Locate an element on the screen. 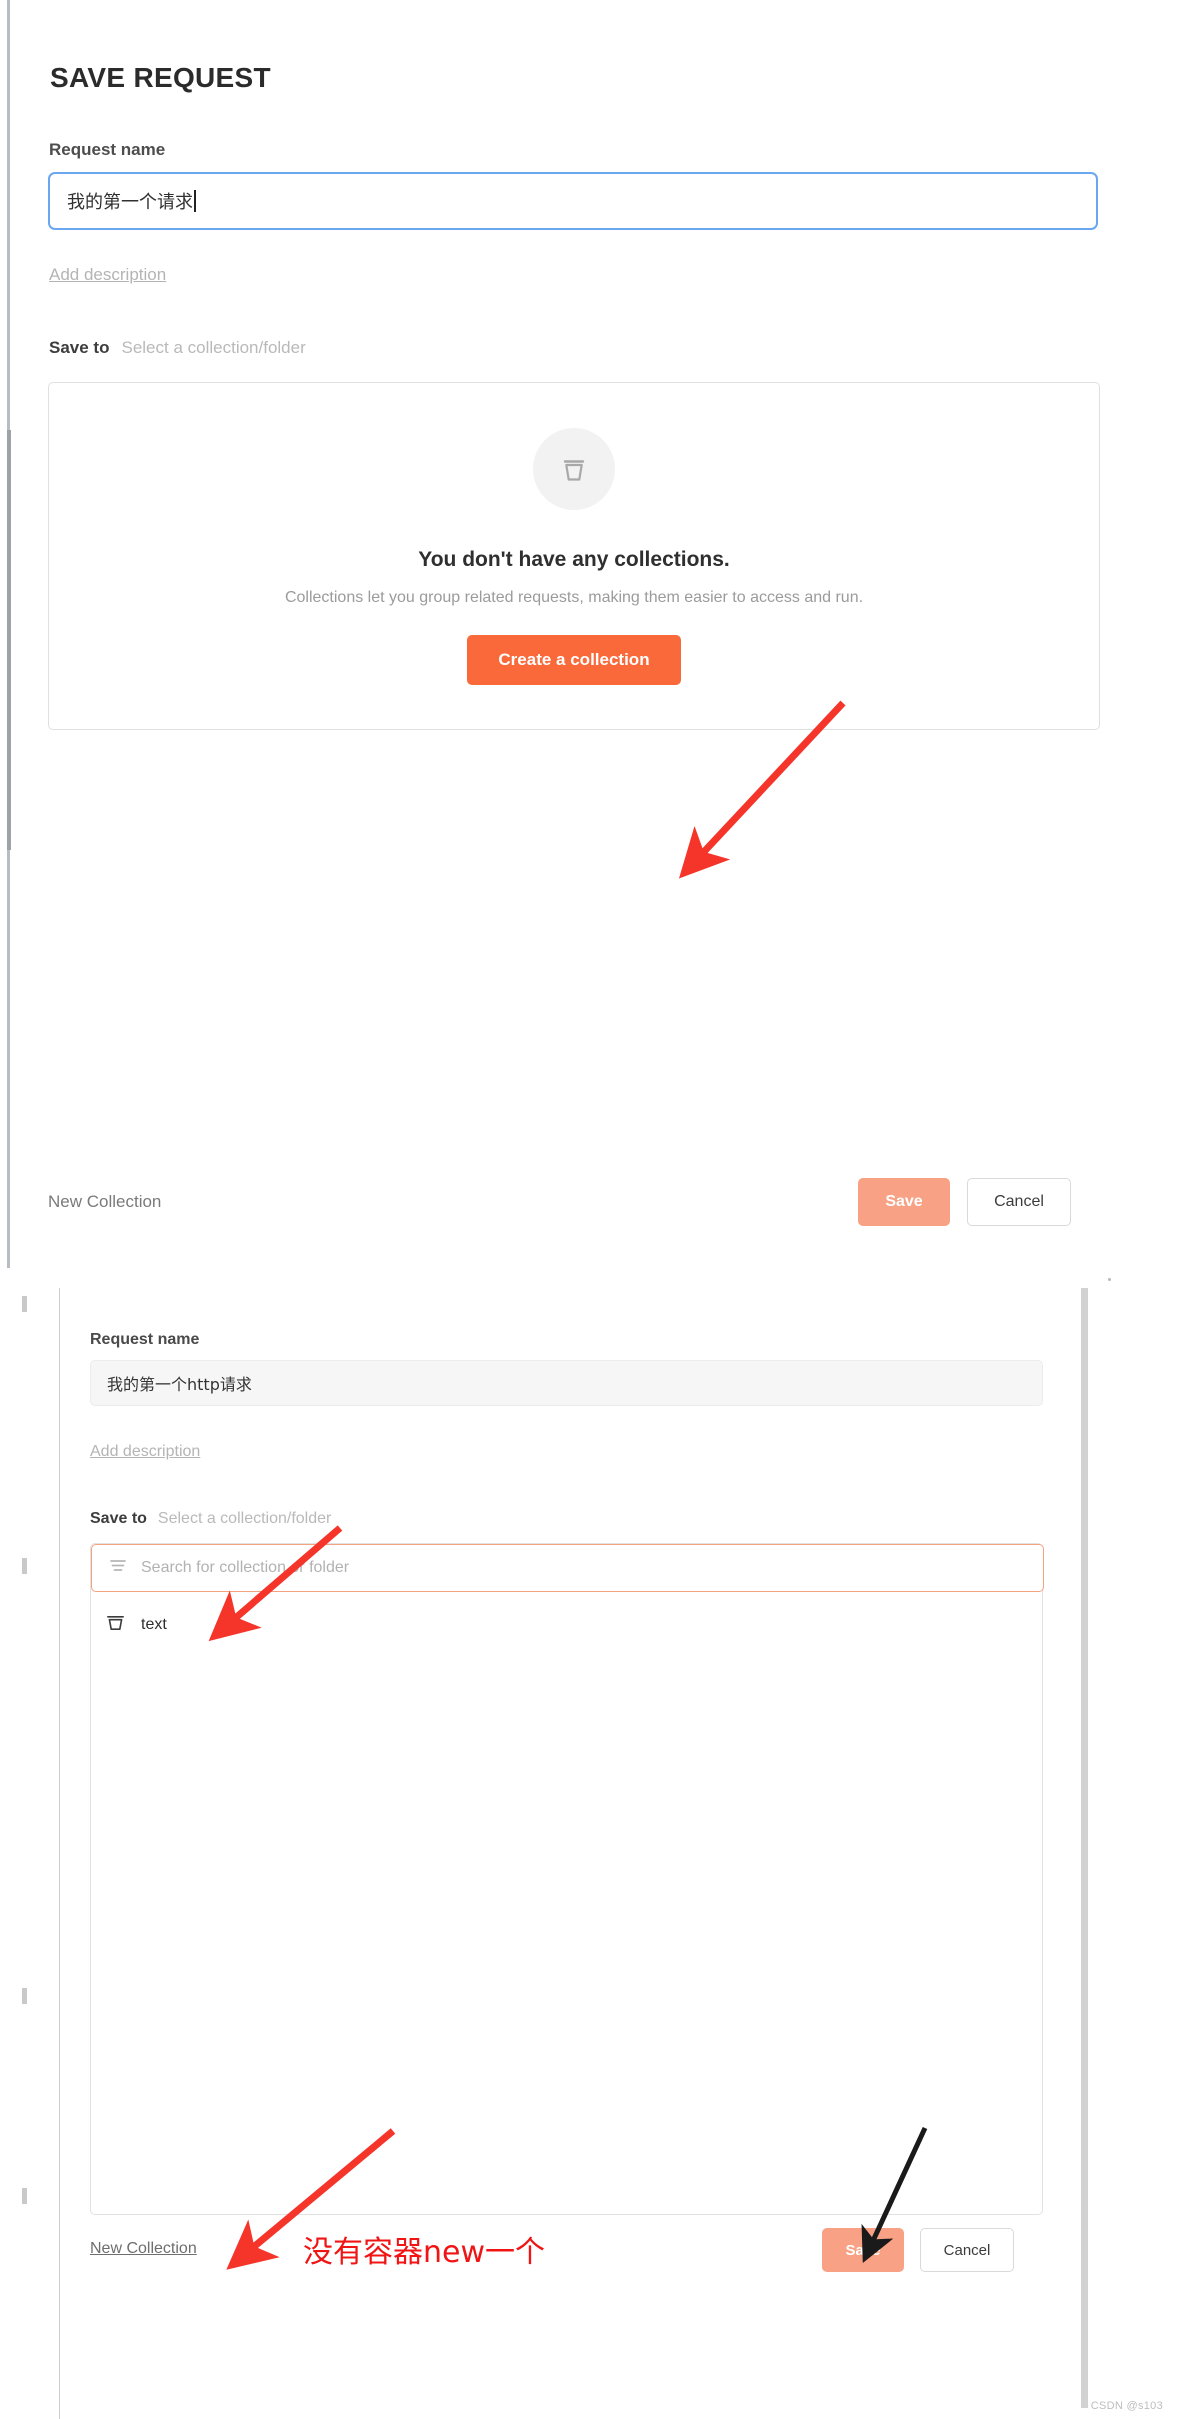 This screenshot has width=1177, height=2419. request-name-label: Request name is located at coordinates (107, 149).